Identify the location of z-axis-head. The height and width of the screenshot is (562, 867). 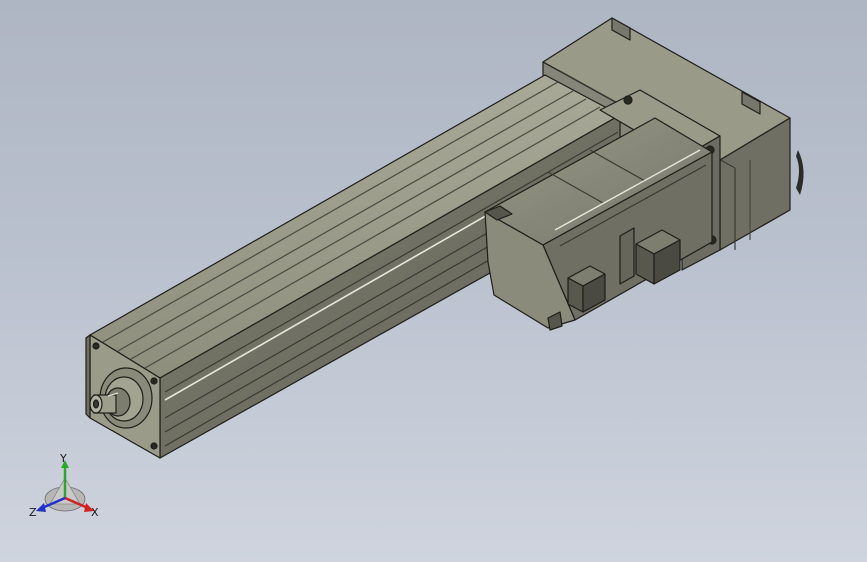
(41, 507).